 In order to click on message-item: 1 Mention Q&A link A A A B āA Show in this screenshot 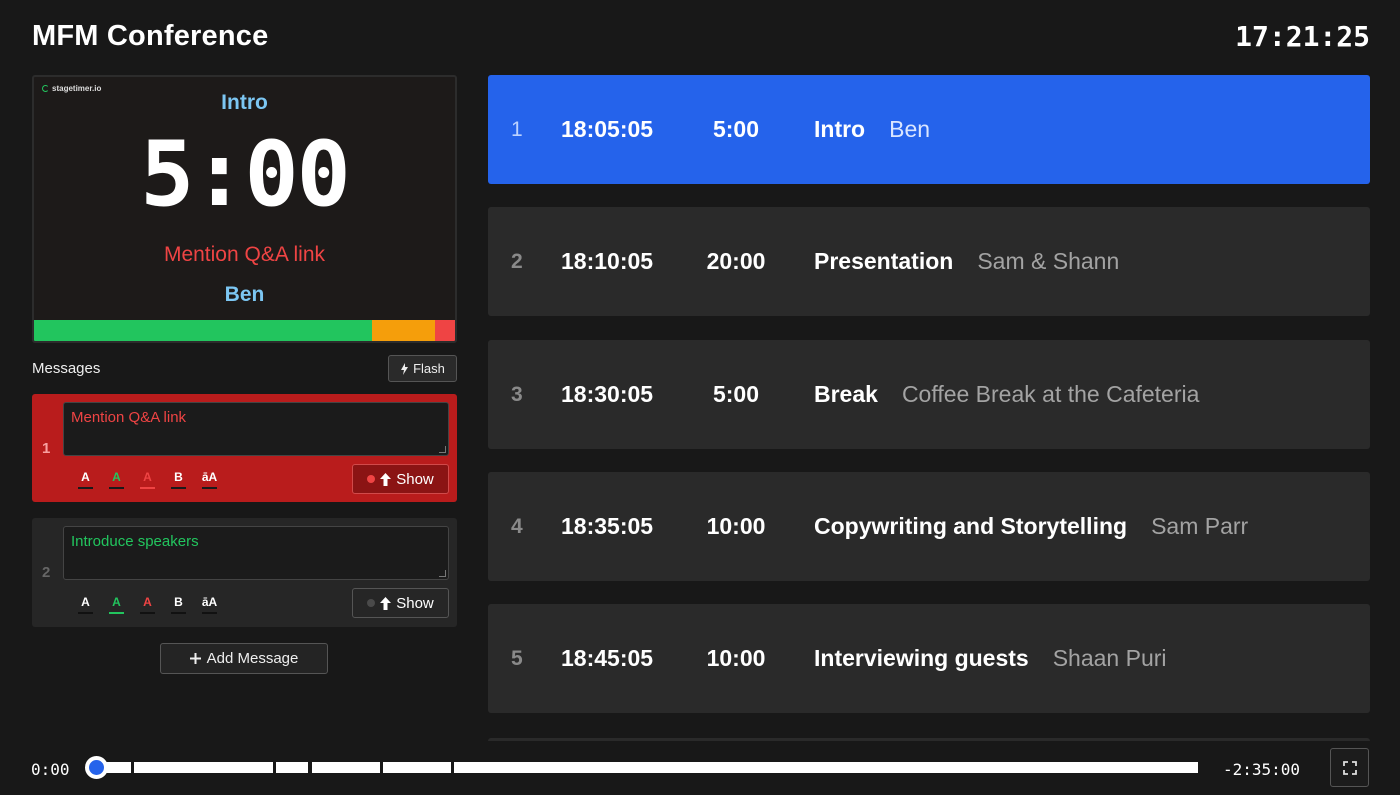, I will do `click(244, 448)`.